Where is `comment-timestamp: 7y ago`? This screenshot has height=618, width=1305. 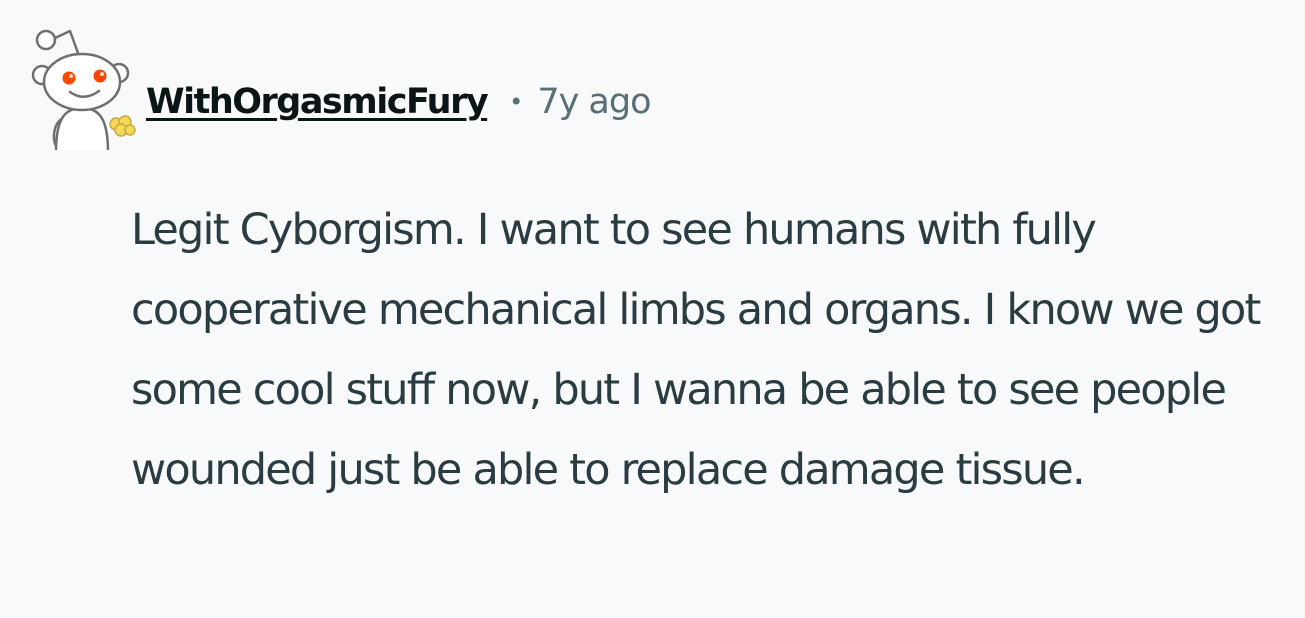
comment-timestamp: 7y ago is located at coordinates (594, 102).